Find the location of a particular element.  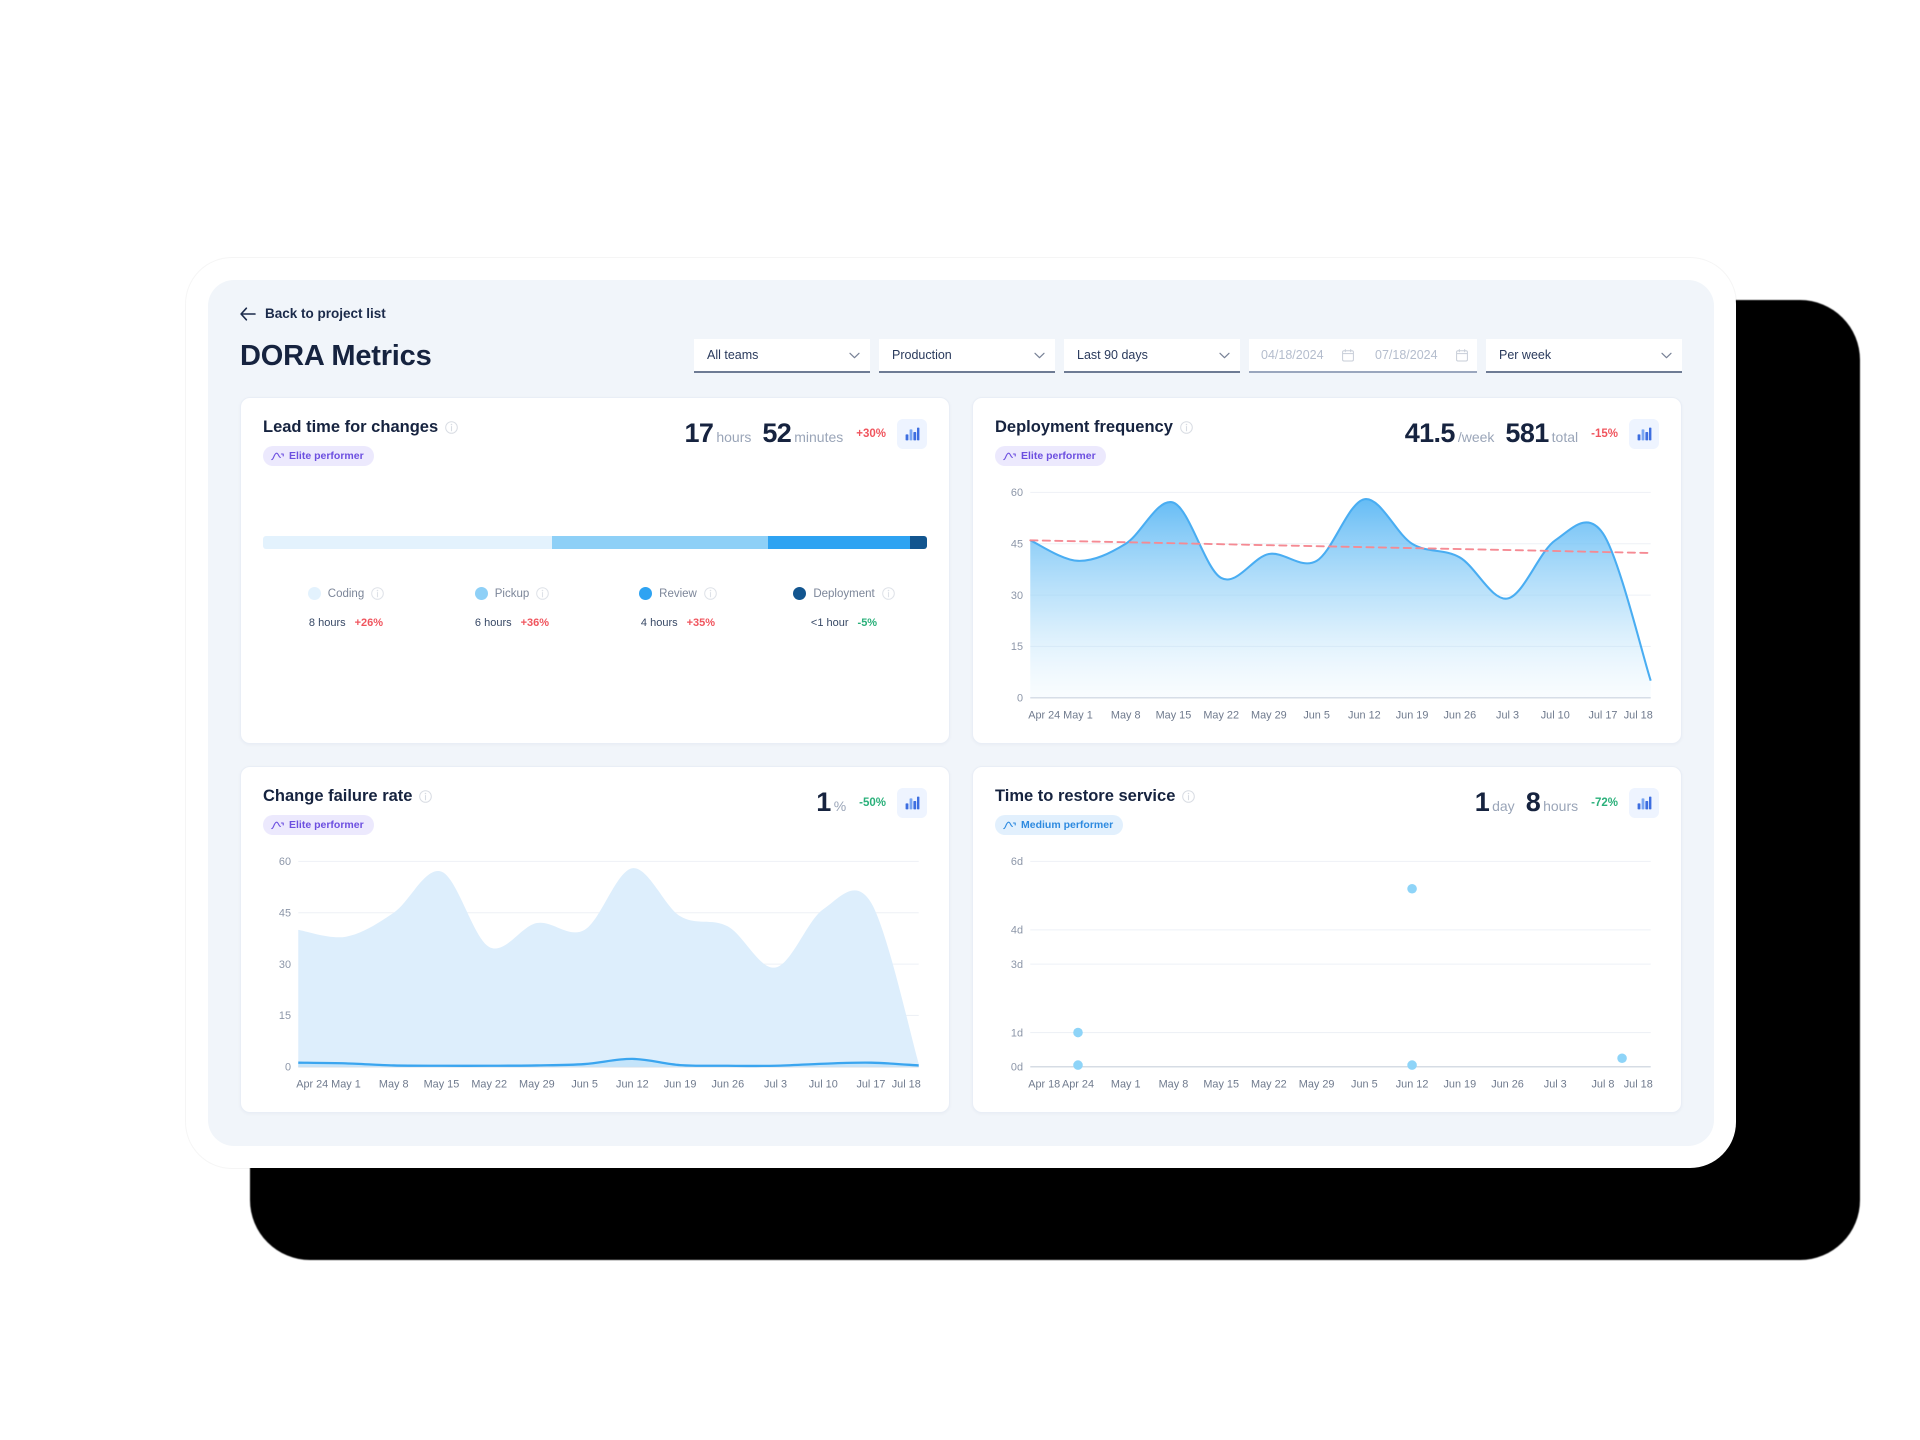

trend-indicator: -15% is located at coordinates (1604, 433).